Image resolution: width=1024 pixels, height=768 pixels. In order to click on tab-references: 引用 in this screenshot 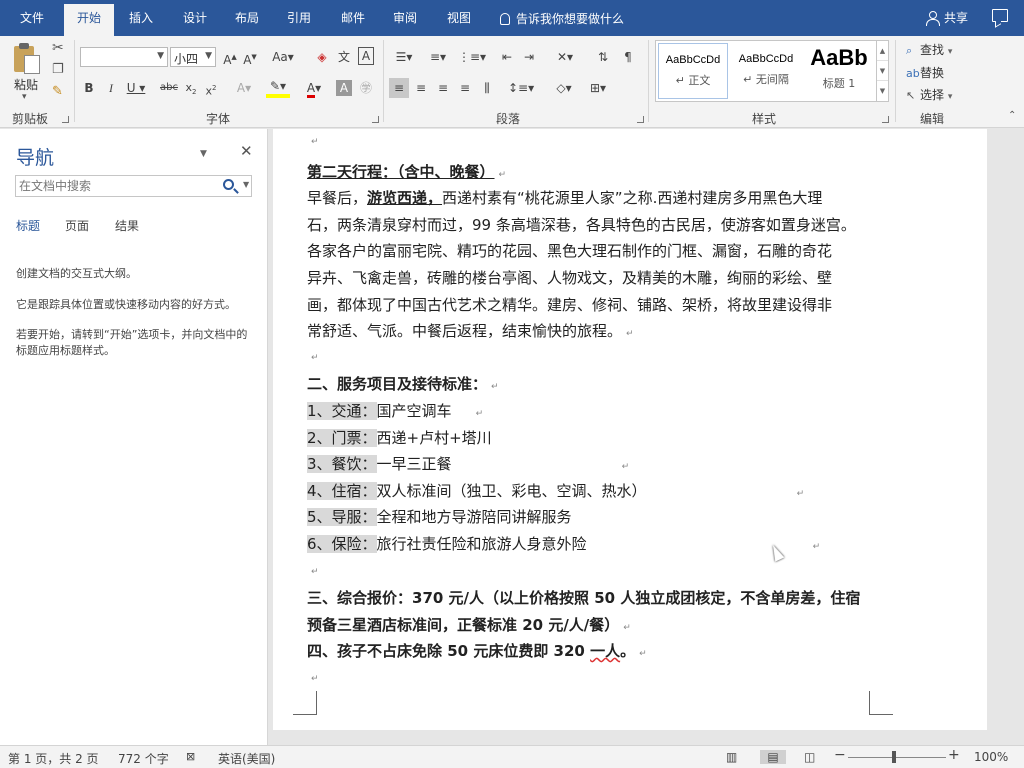, I will do `click(299, 22)`.